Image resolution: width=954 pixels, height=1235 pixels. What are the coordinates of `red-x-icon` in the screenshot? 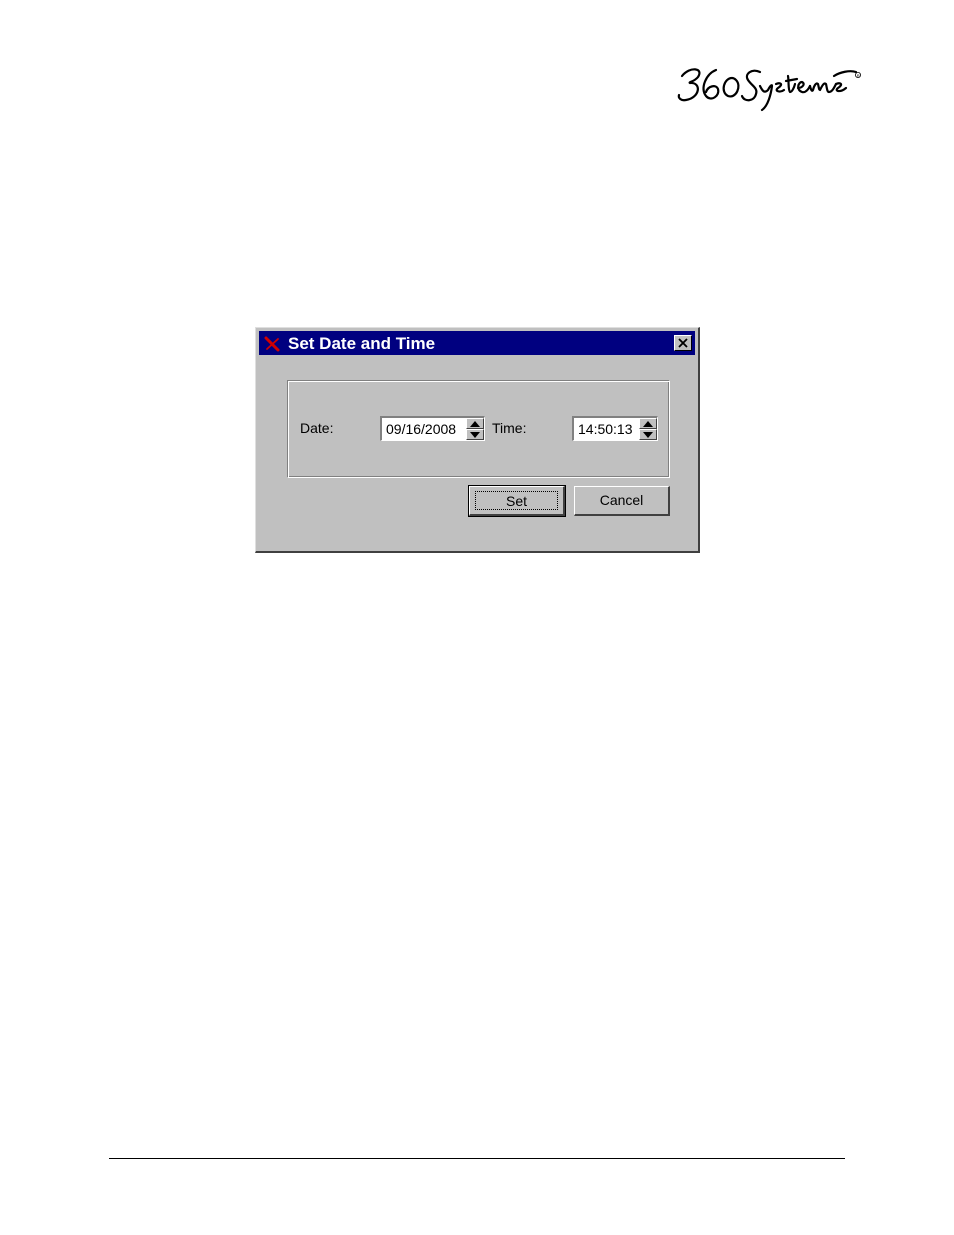 It's located at (272, 344).